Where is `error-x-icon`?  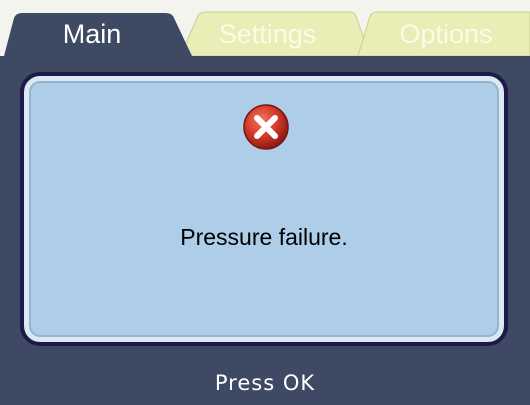 error-x-icon is located at coordinates (266, 127).